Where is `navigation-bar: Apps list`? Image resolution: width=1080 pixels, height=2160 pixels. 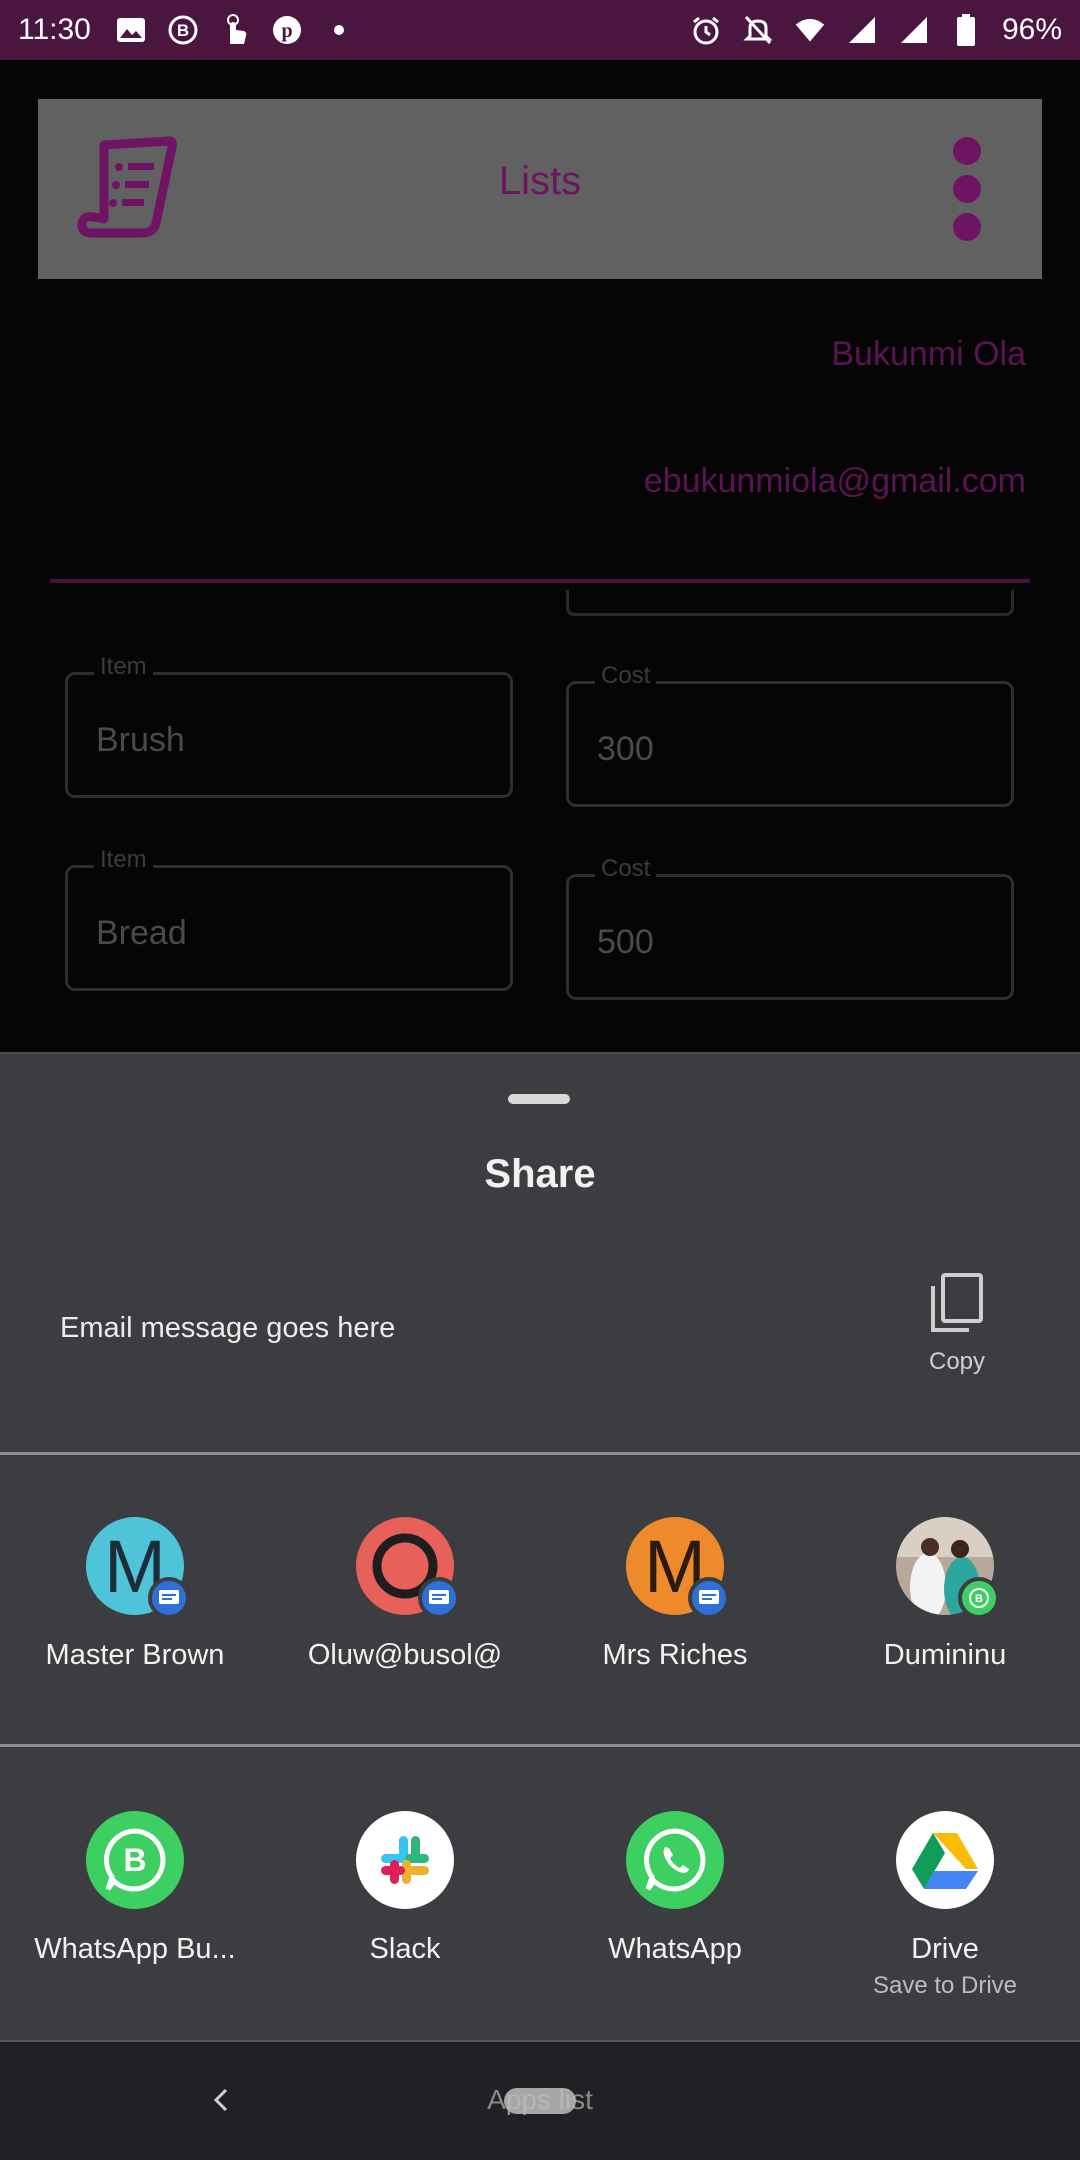
navigation-bar: Apps list is located at coordinates (540, 2101).